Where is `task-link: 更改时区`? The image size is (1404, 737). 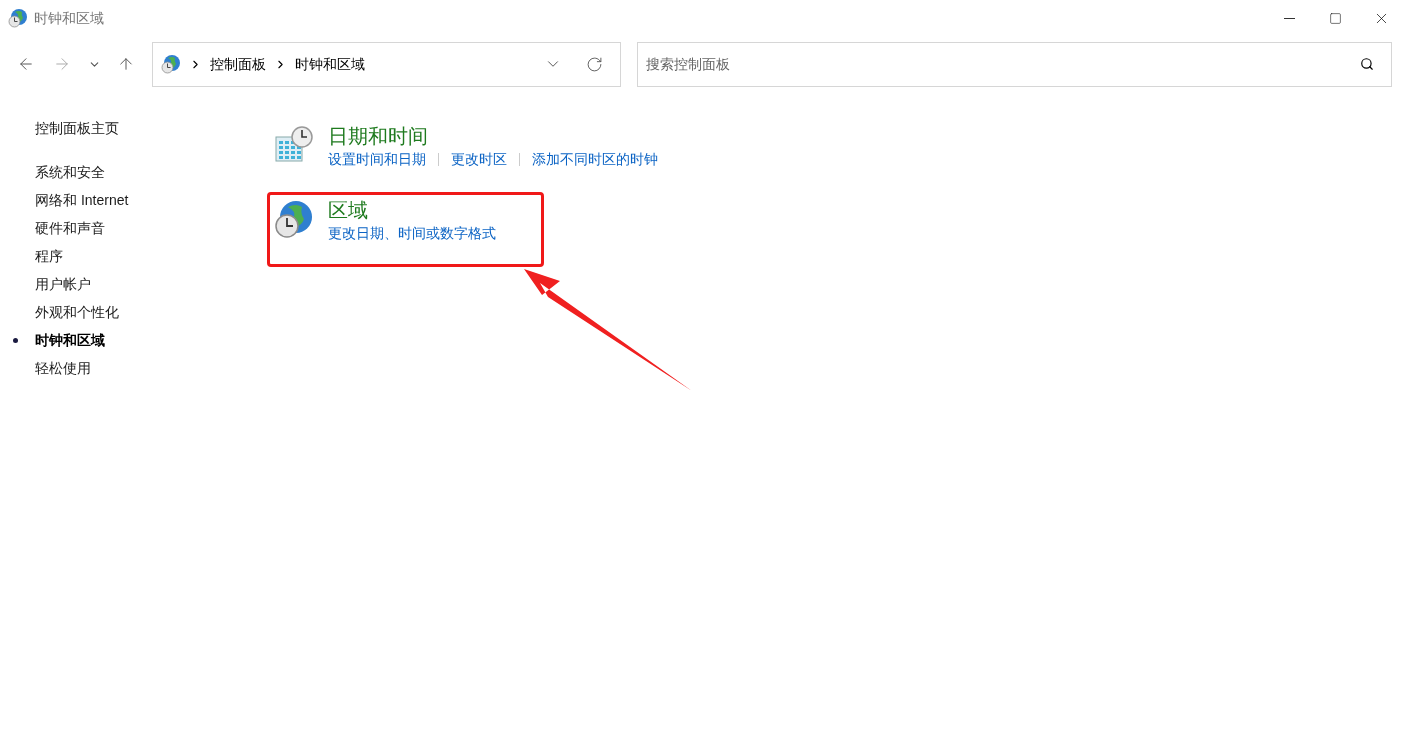
task-link: 更改时区 is located at coordinates (479, 159).